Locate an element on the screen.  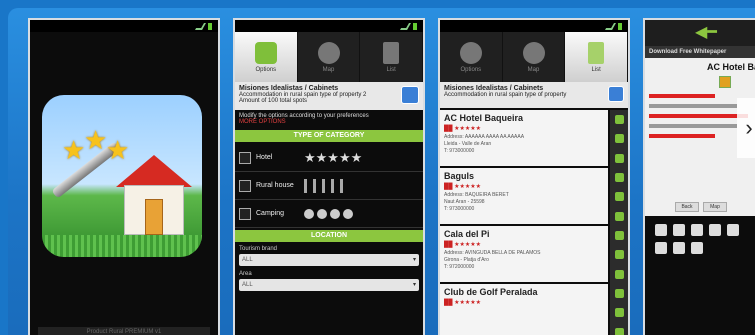
map-button: Map is located at coordinates (715, 207).